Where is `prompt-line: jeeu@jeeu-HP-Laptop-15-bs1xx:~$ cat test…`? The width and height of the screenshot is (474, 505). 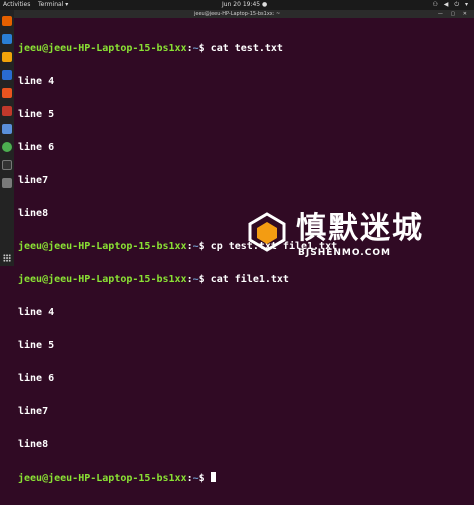 prompt-line: jeeu@jeeu-HP-Laptop-15-bs1xx:~$ cat test… is located at coordinates (150, 48).